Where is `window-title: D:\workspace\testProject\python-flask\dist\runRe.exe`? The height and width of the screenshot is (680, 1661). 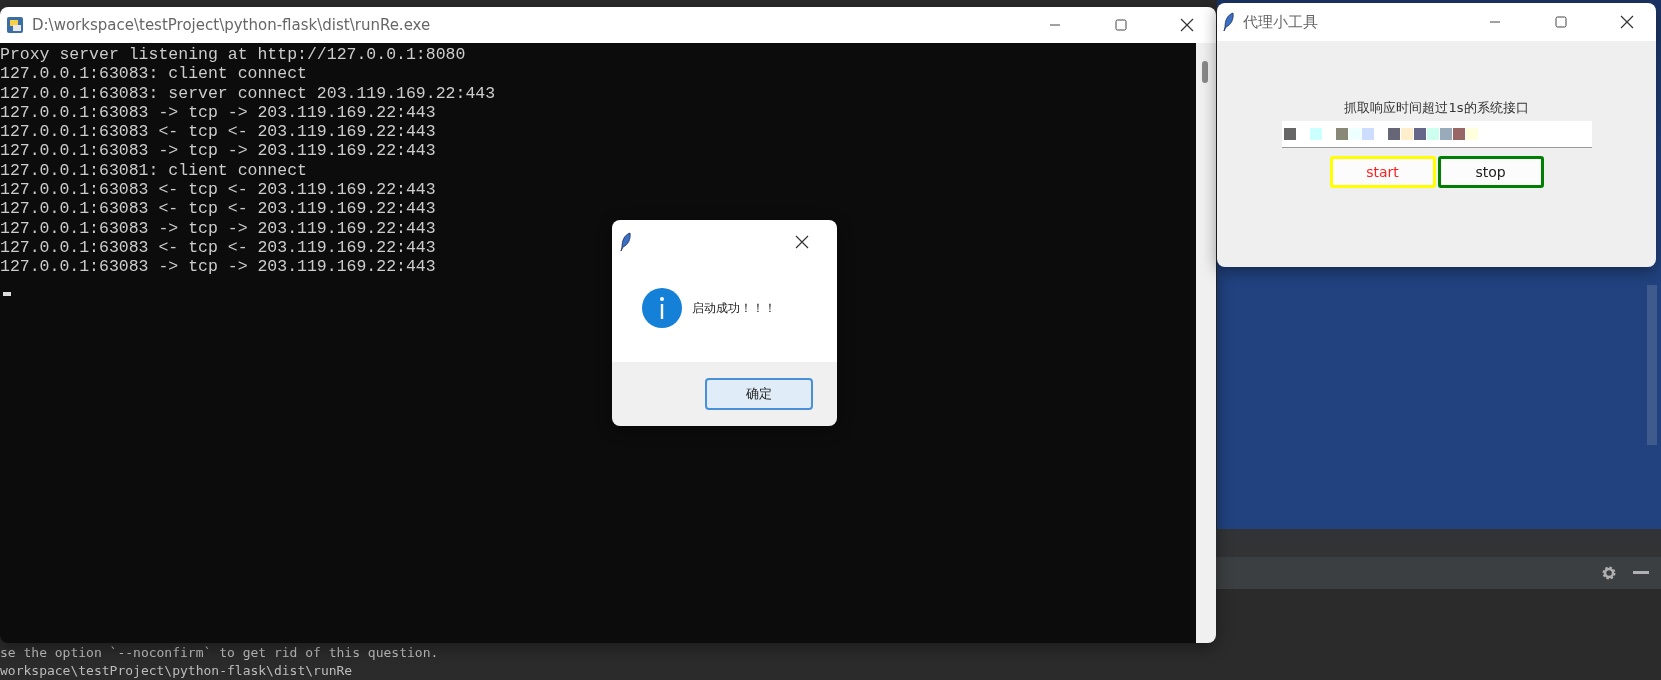 window-title: D:\workspace\testProject\python-flask\dist\runRe.exe is located at coordinates (232, 25).